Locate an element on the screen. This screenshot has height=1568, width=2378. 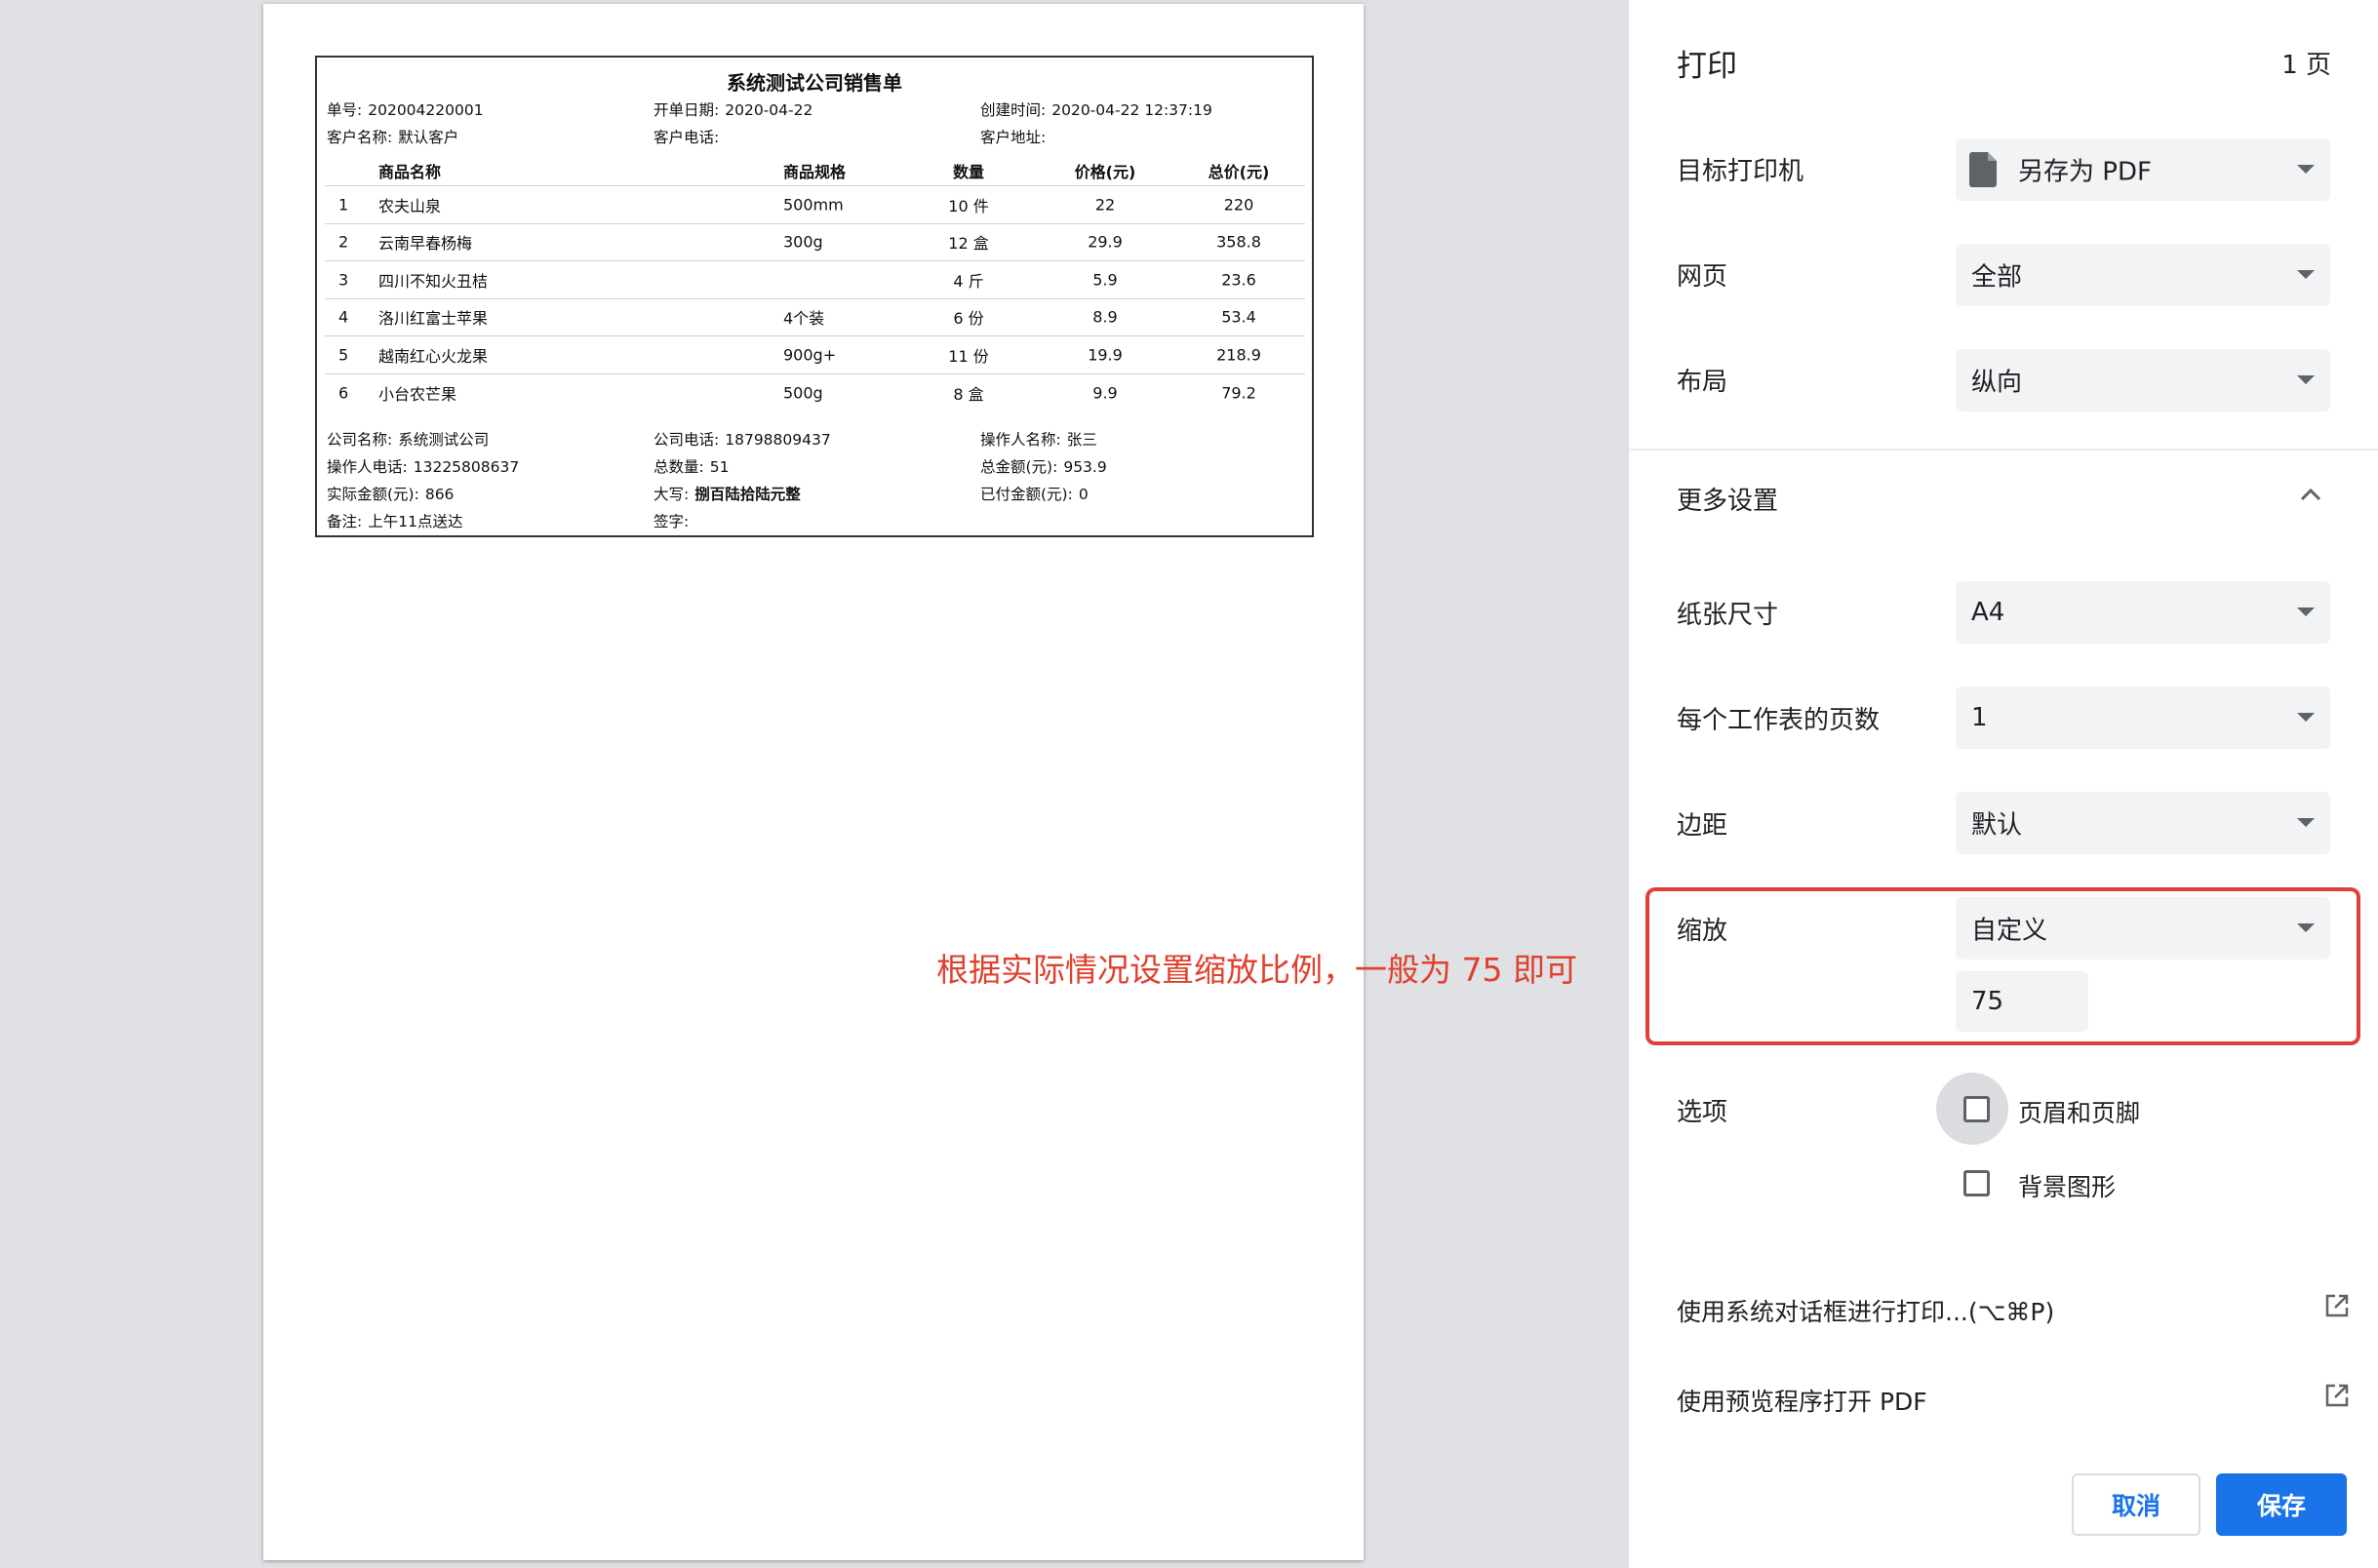
chevron-up-icon is located at coordinates (2310, 494).